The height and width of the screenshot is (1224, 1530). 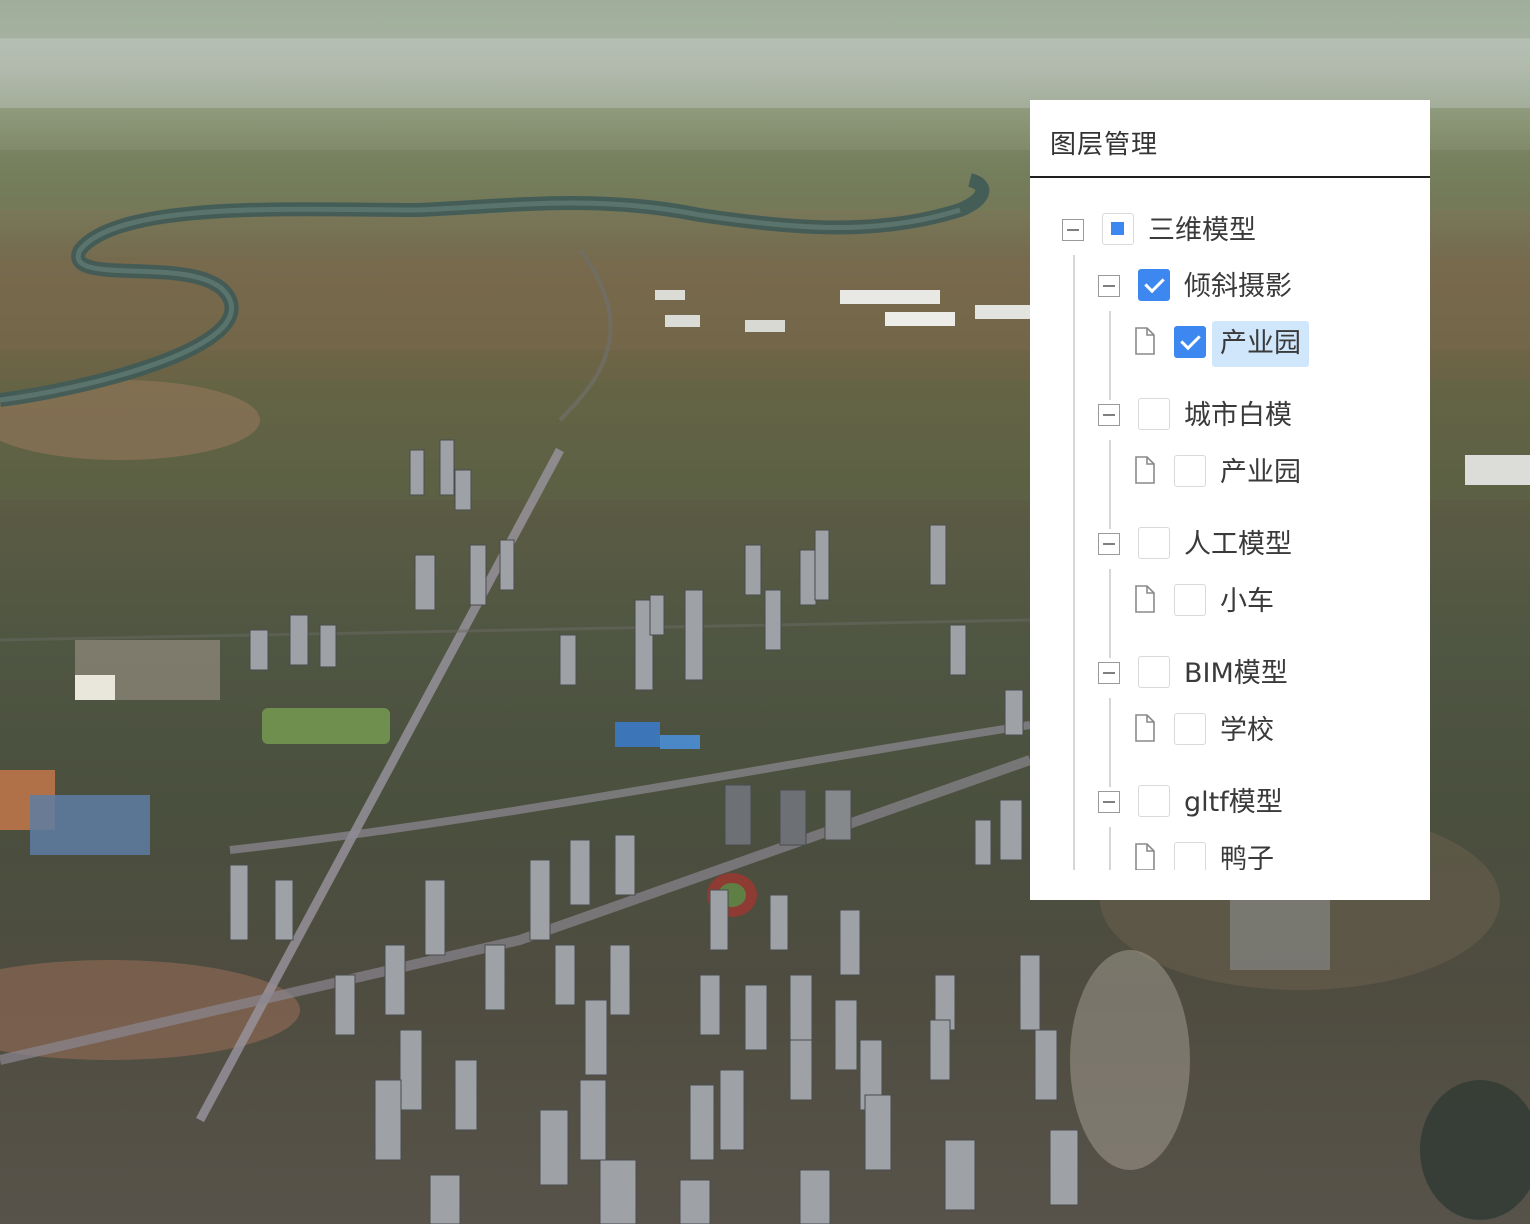 I want to click on tree-group-node: 倾斜摄影, so click(x=1230, y=286).